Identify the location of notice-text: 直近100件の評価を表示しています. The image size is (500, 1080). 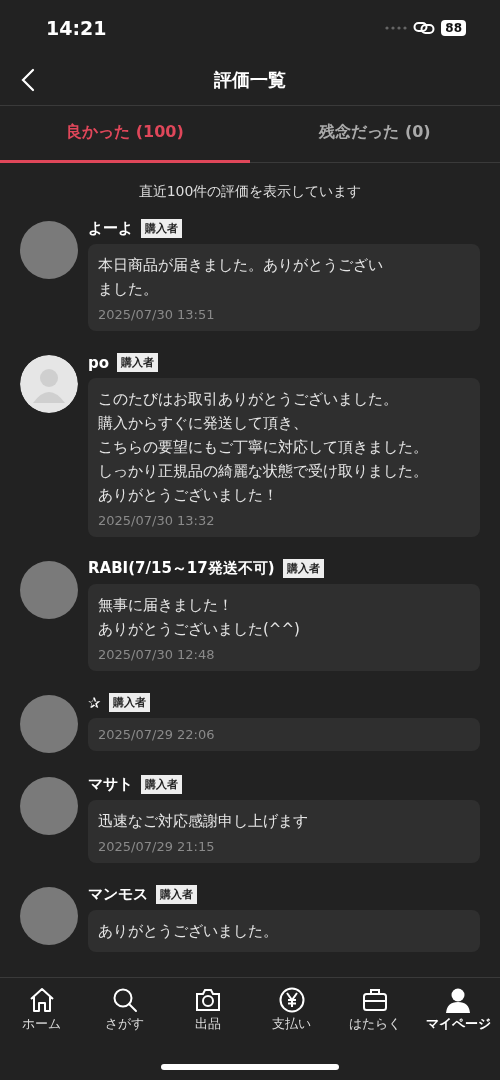
(250, 191).